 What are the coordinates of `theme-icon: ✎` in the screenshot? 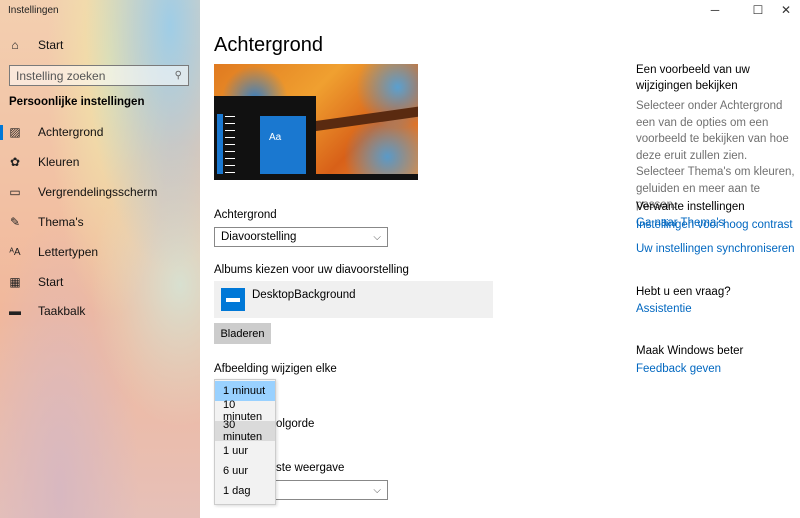 It's located at (15, 222).